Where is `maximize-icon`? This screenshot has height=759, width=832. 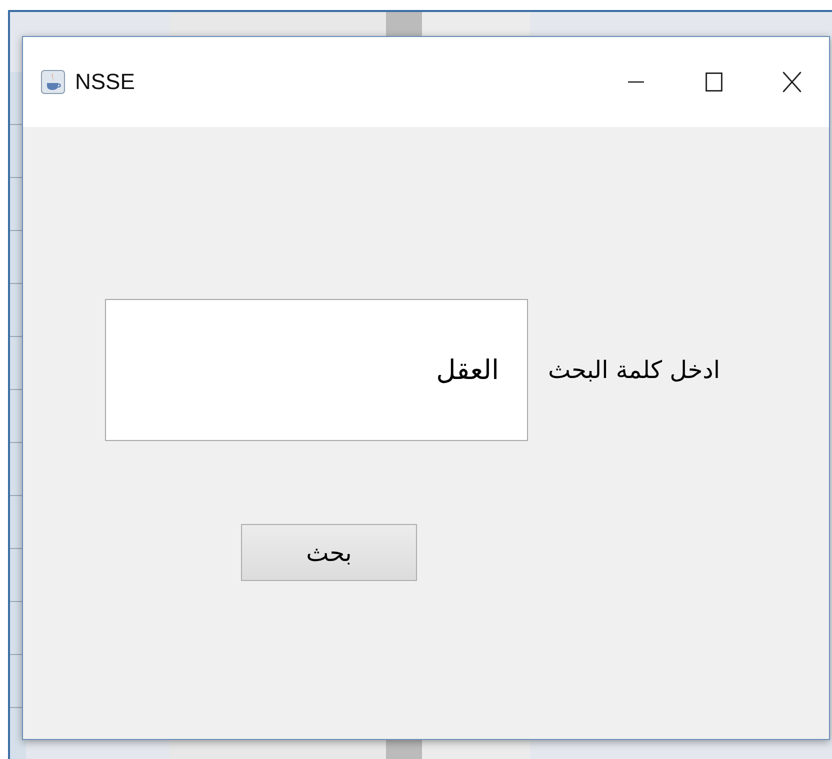 maximize-icon is located at coordinates (714, 82).